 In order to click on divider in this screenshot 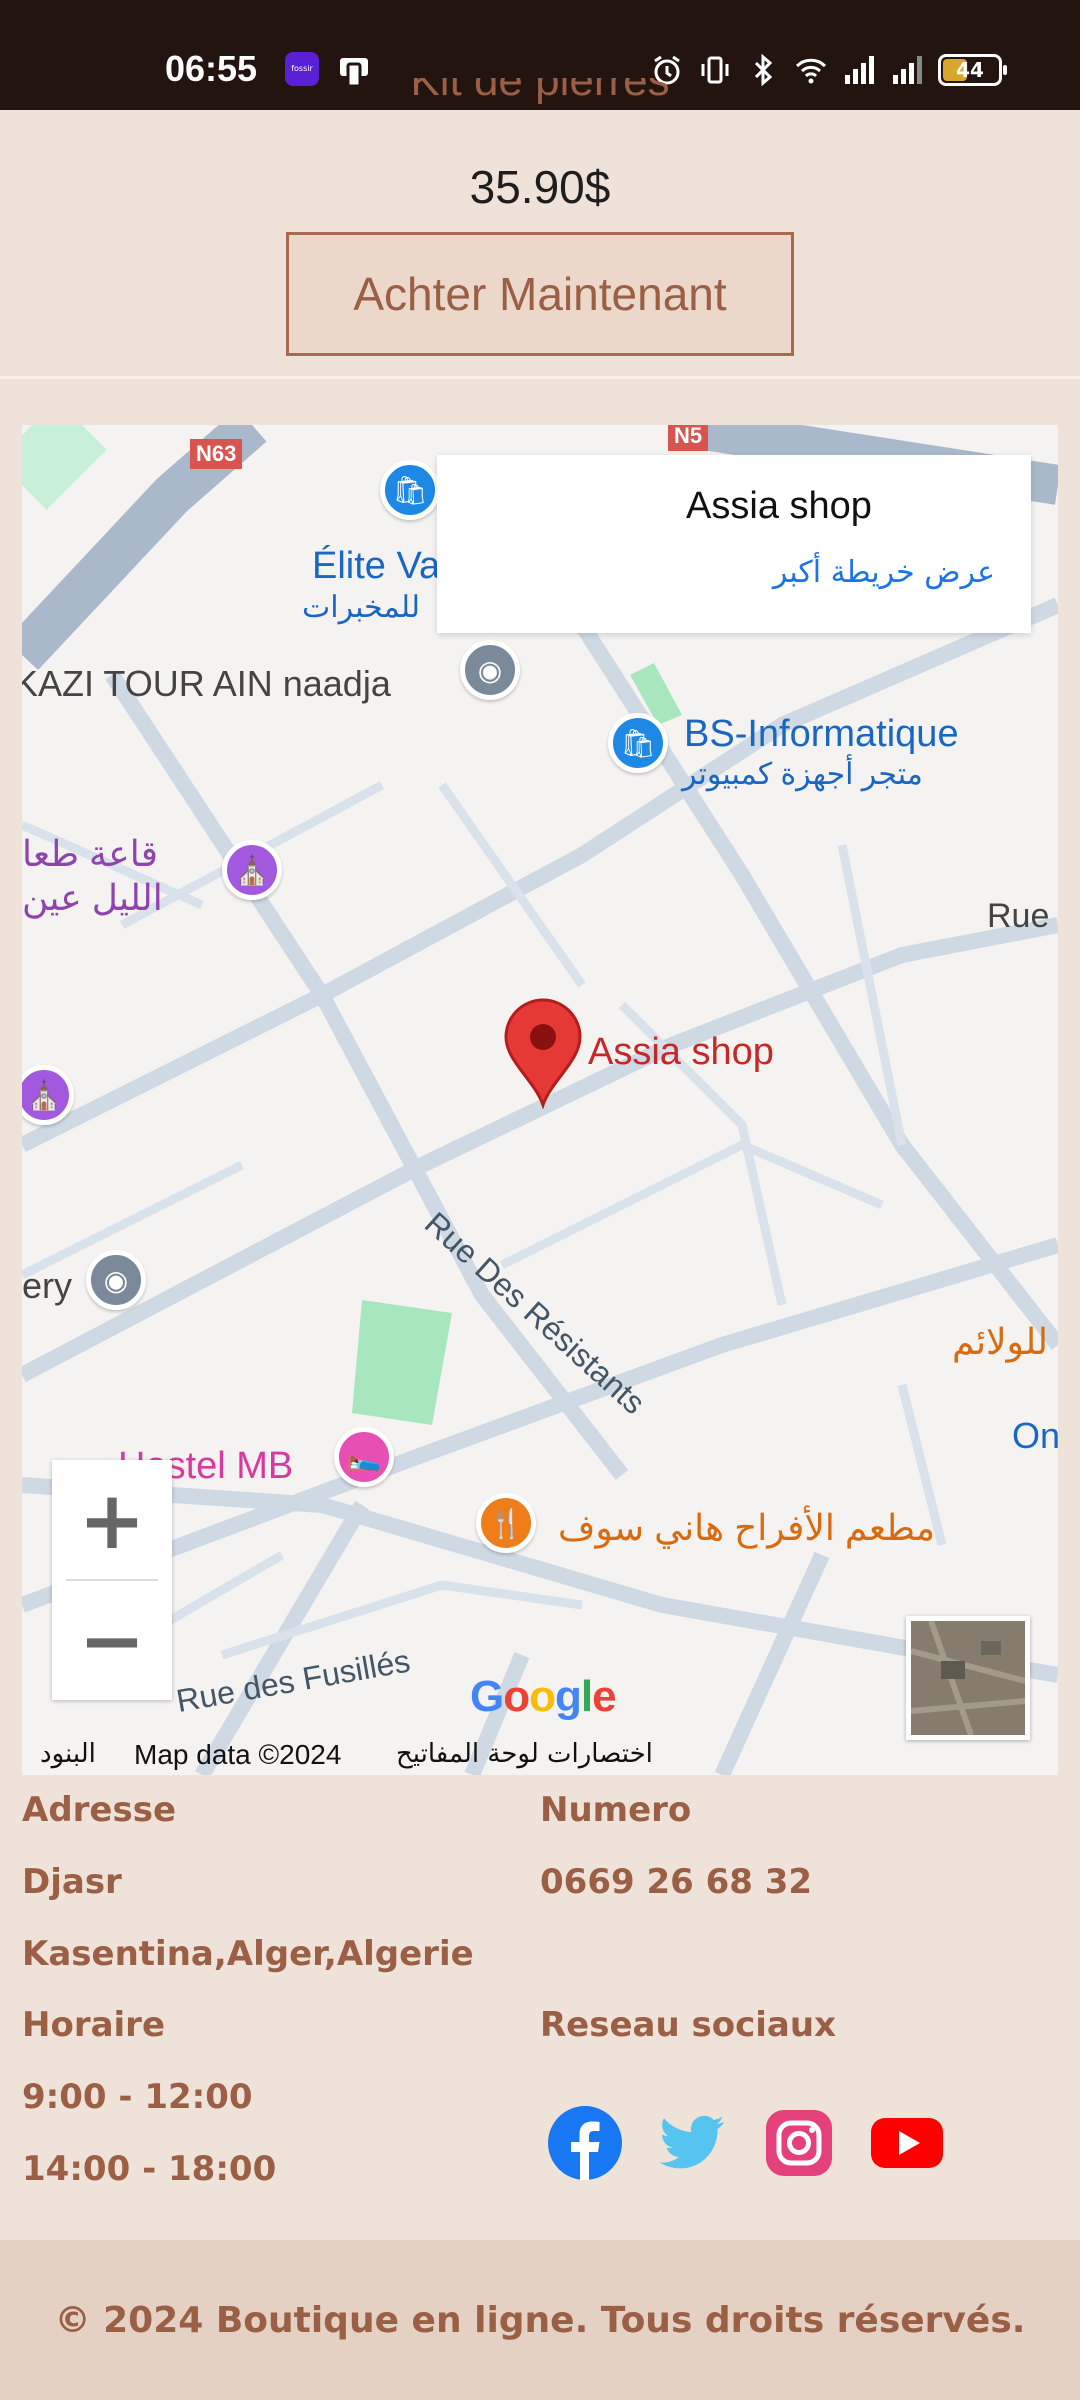, I will do `click(540, 377)`.